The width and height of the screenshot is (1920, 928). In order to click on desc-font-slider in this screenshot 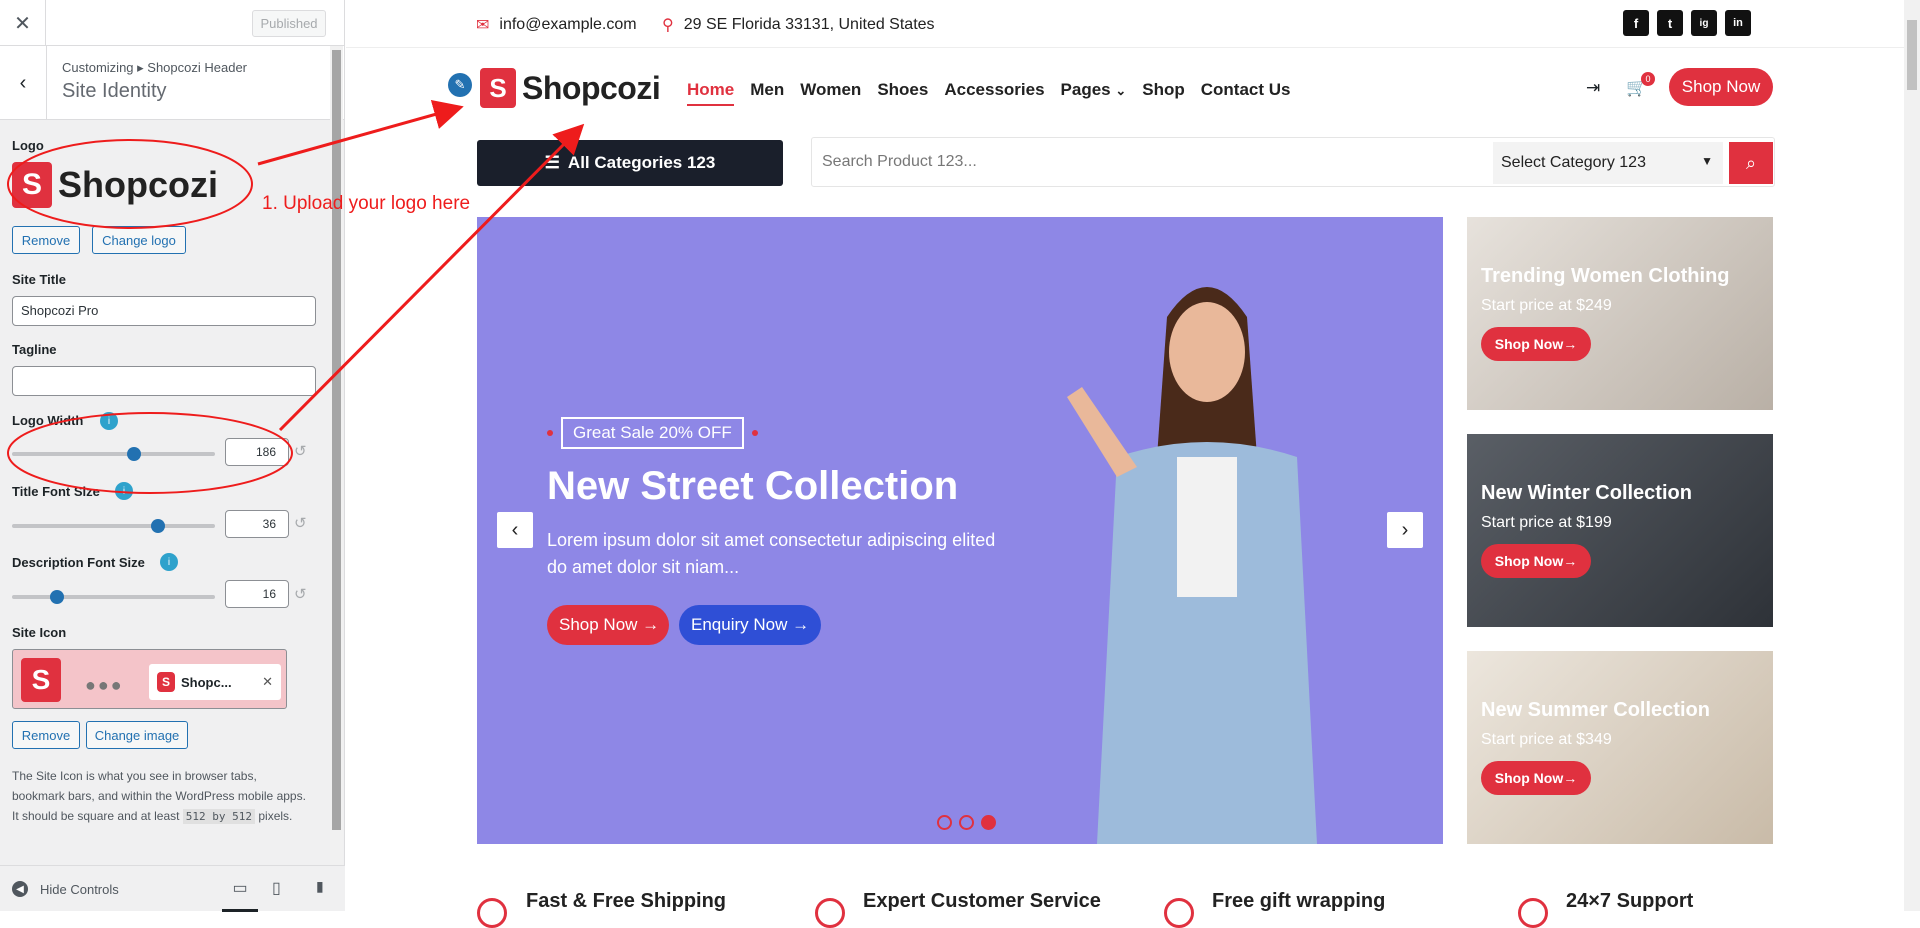, I will do `click(113, 597)`.